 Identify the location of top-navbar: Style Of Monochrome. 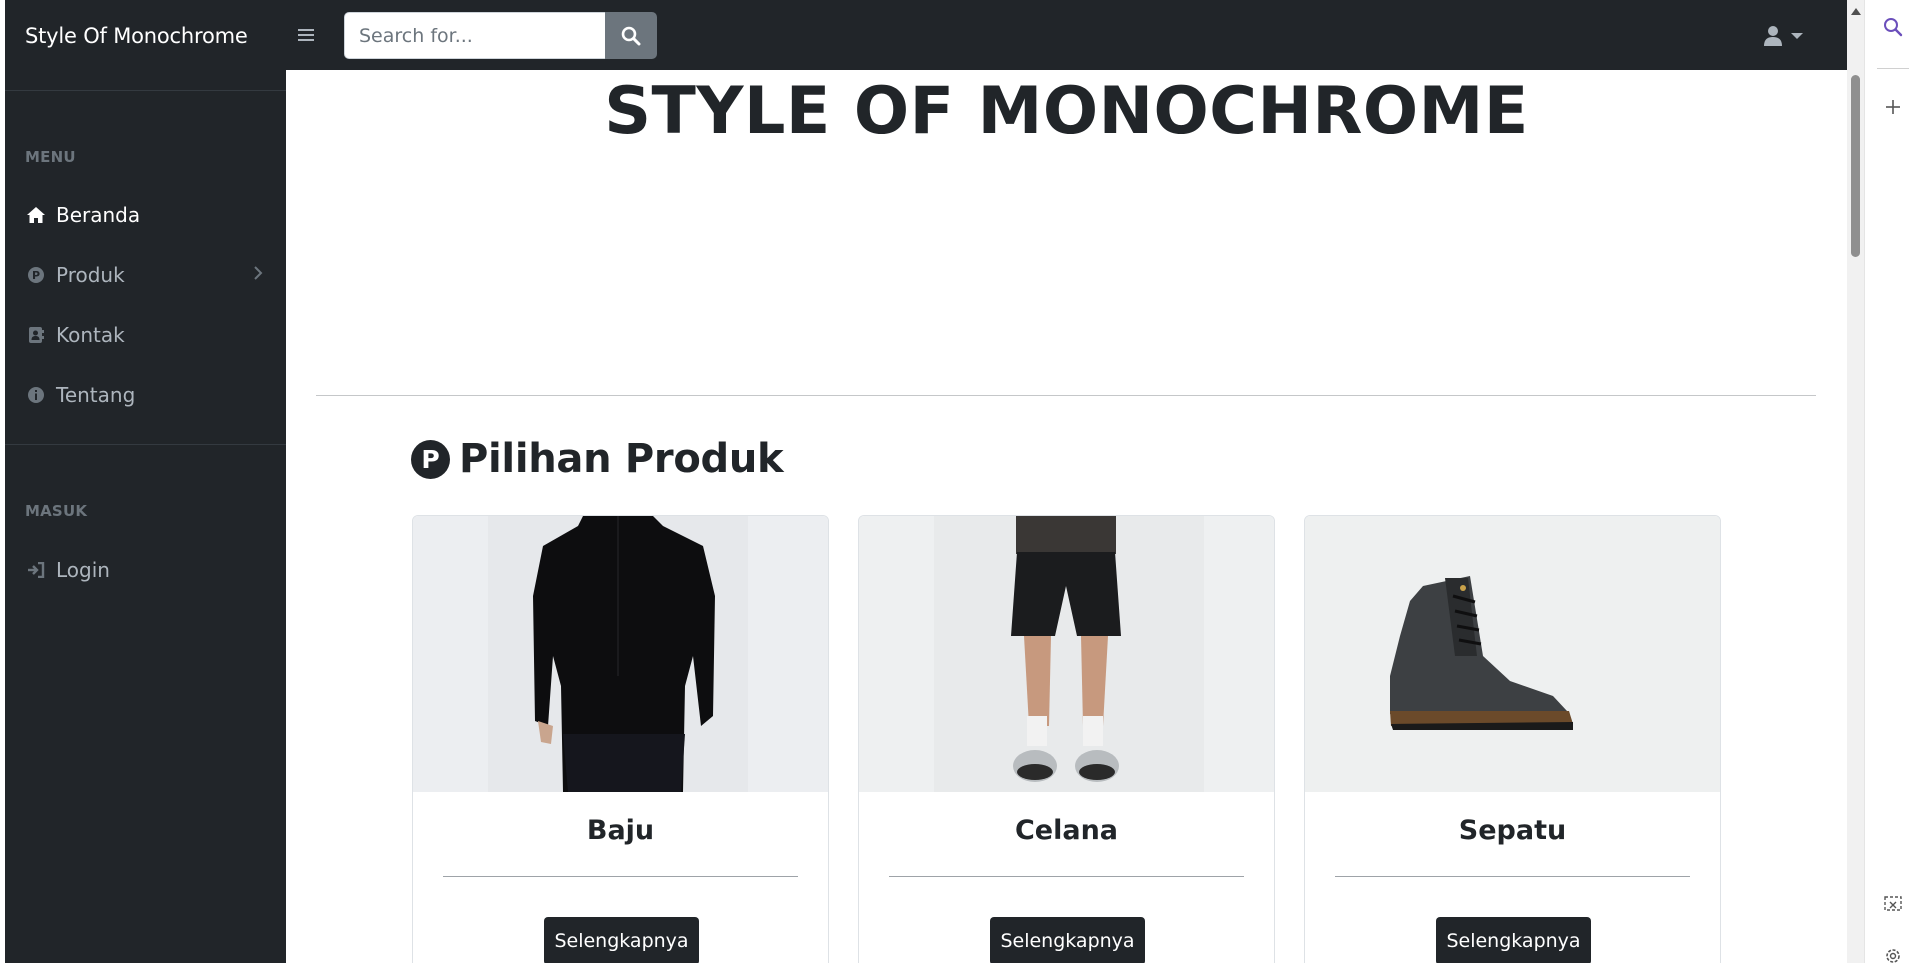
(926, 35).